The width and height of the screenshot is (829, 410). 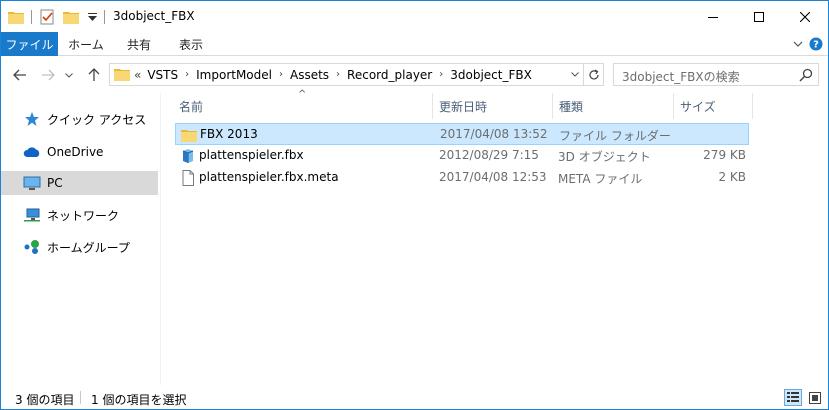 What do you see at coordinates (613, 106) in the screenshot?
I see `column-header-type: 種類` at bounding box center [613, 106].